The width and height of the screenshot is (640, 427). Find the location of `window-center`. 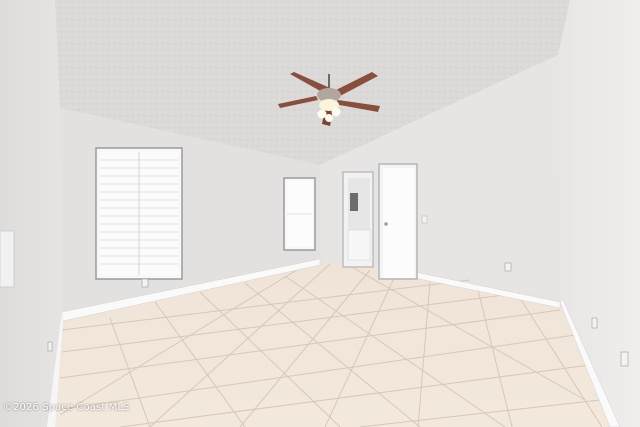

window-center is located at coordinates (299, 214).